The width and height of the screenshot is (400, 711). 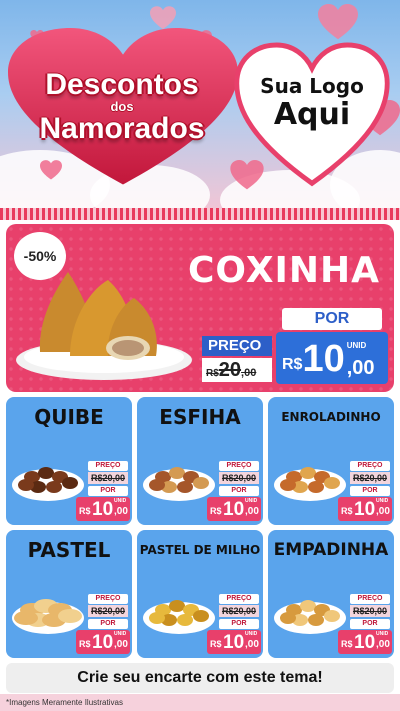 I want to click on old-price-currency: R$, so click(x=212, y=373).